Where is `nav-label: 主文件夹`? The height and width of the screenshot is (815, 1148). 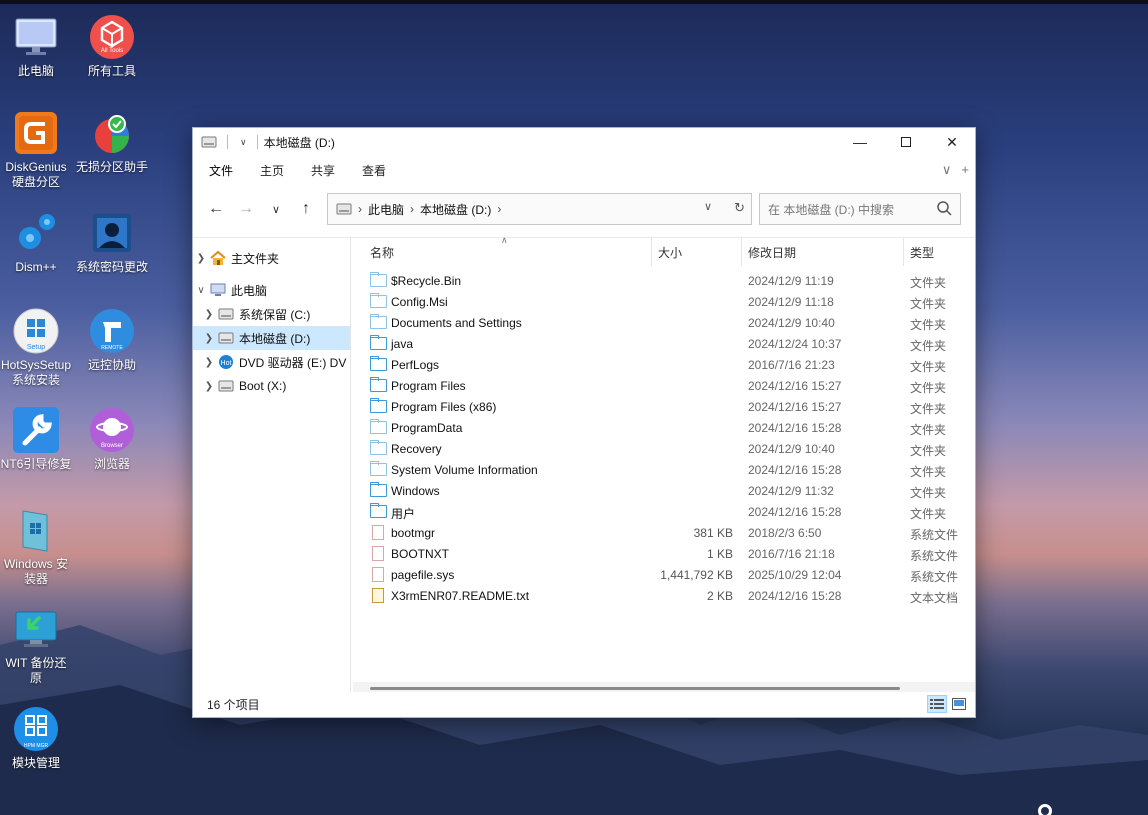 nav-label: 主文件夹 is located at coordinates (255, 258).